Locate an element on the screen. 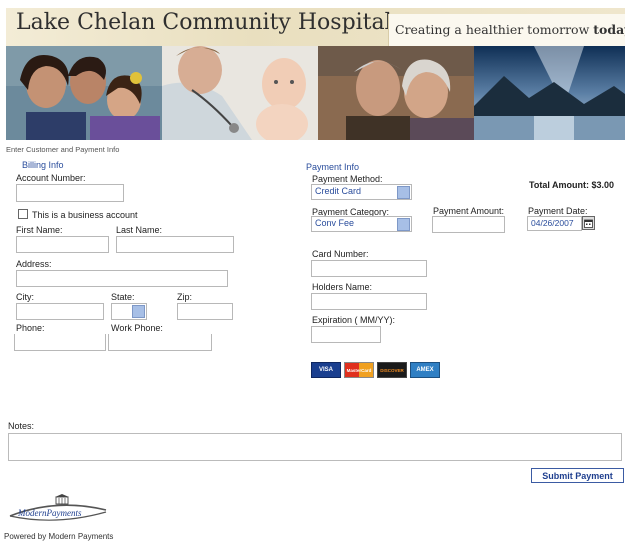  amex-card-icon: AMEX is located at coordinates (425, 370).